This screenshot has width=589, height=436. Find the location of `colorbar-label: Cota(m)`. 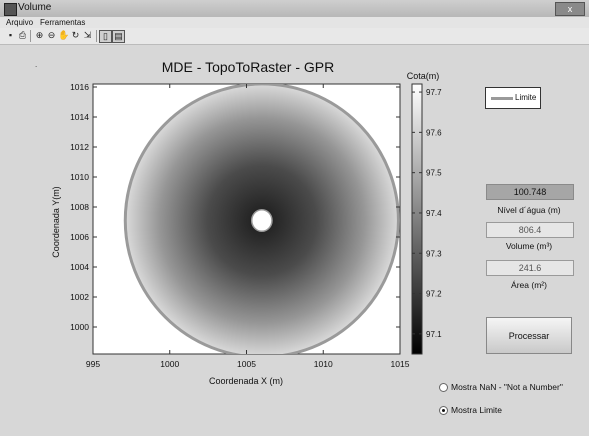

colorbar-label: Cota(m) is located at coordinates (423, 76).